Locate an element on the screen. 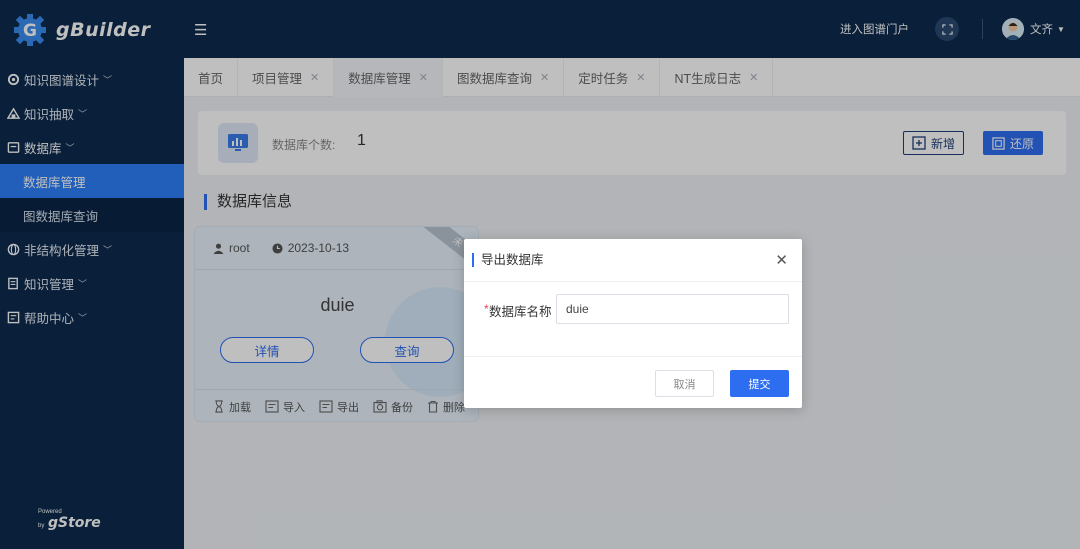 The image size is (1080, 549). dialog-divider is located at coordinates (633, 356).